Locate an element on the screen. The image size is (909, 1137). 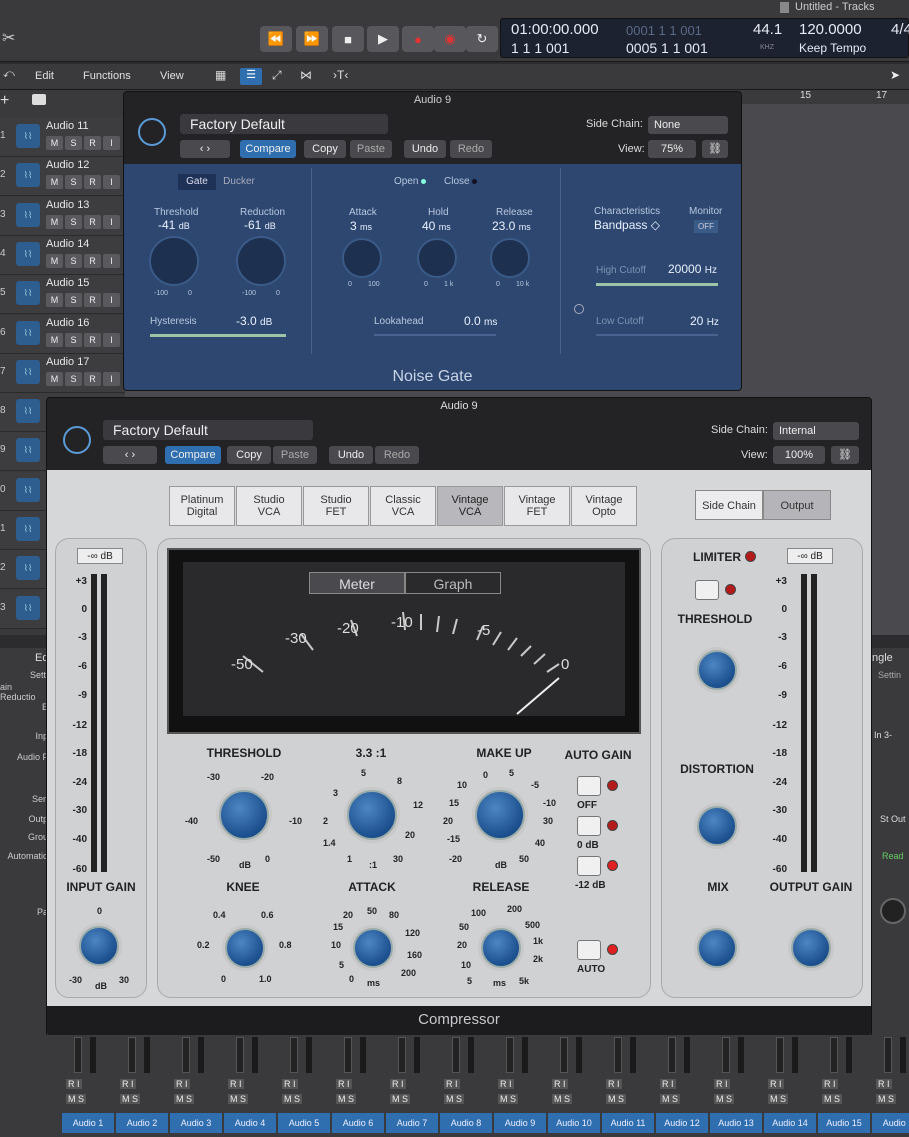
reduction-knob is located at coordinates (261, 261).